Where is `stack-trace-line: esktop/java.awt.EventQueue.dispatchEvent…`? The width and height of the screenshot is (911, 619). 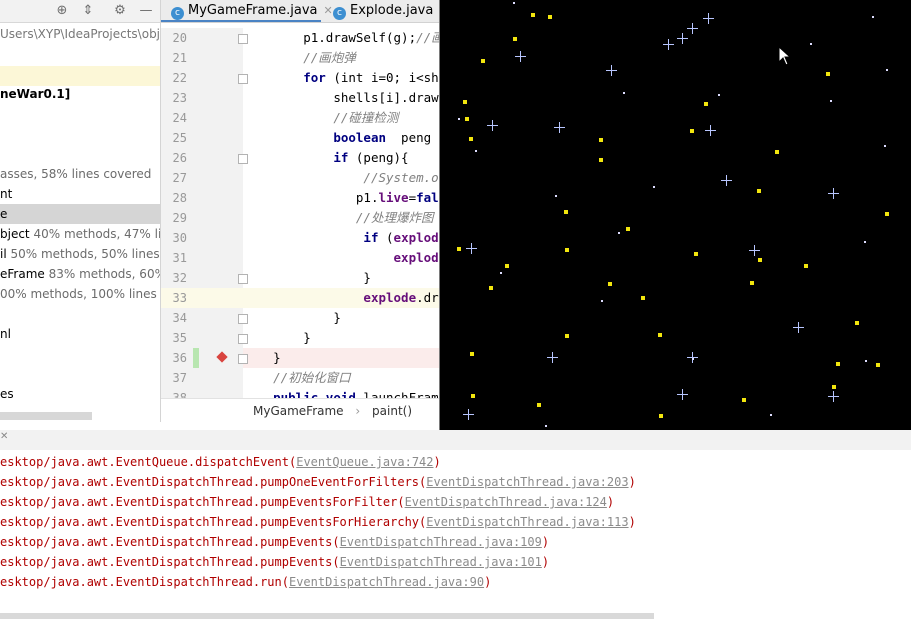 stack-trace-line: esktop/java.awt.EventQueue.dispatchEvent… is located at coordinates (220, 462).